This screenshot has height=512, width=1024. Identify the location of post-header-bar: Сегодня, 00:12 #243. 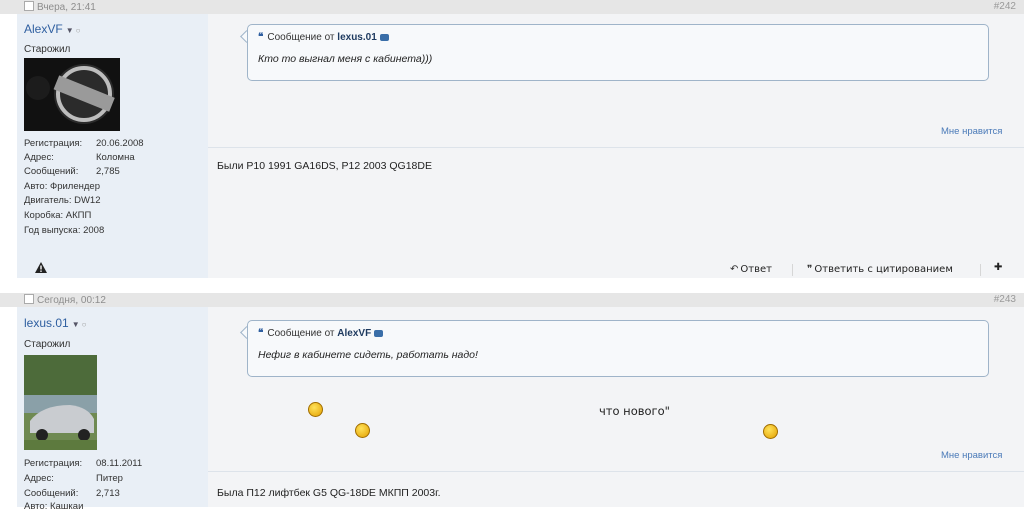
(512, 300).